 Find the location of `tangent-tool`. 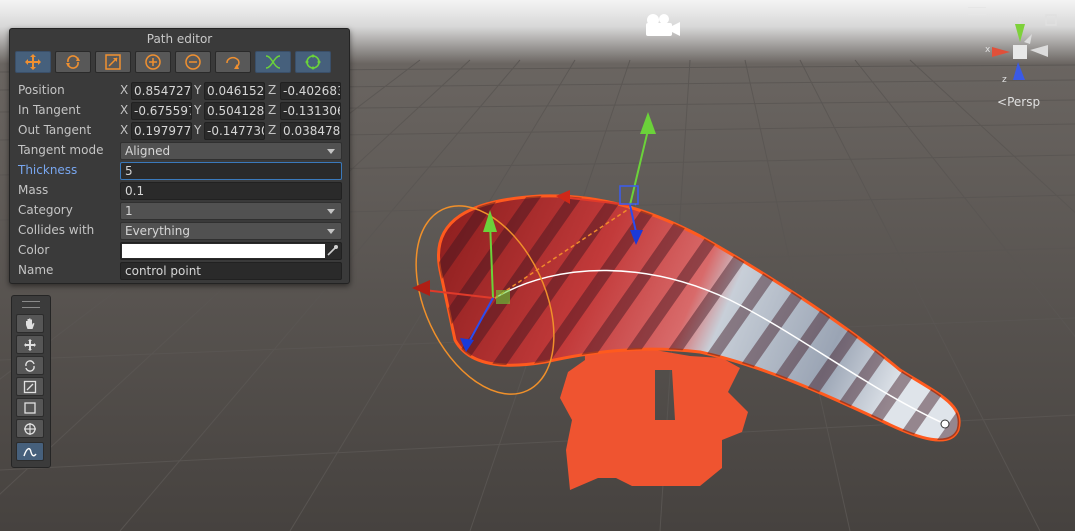

tangent-tool is located at coordinates (273, 62).